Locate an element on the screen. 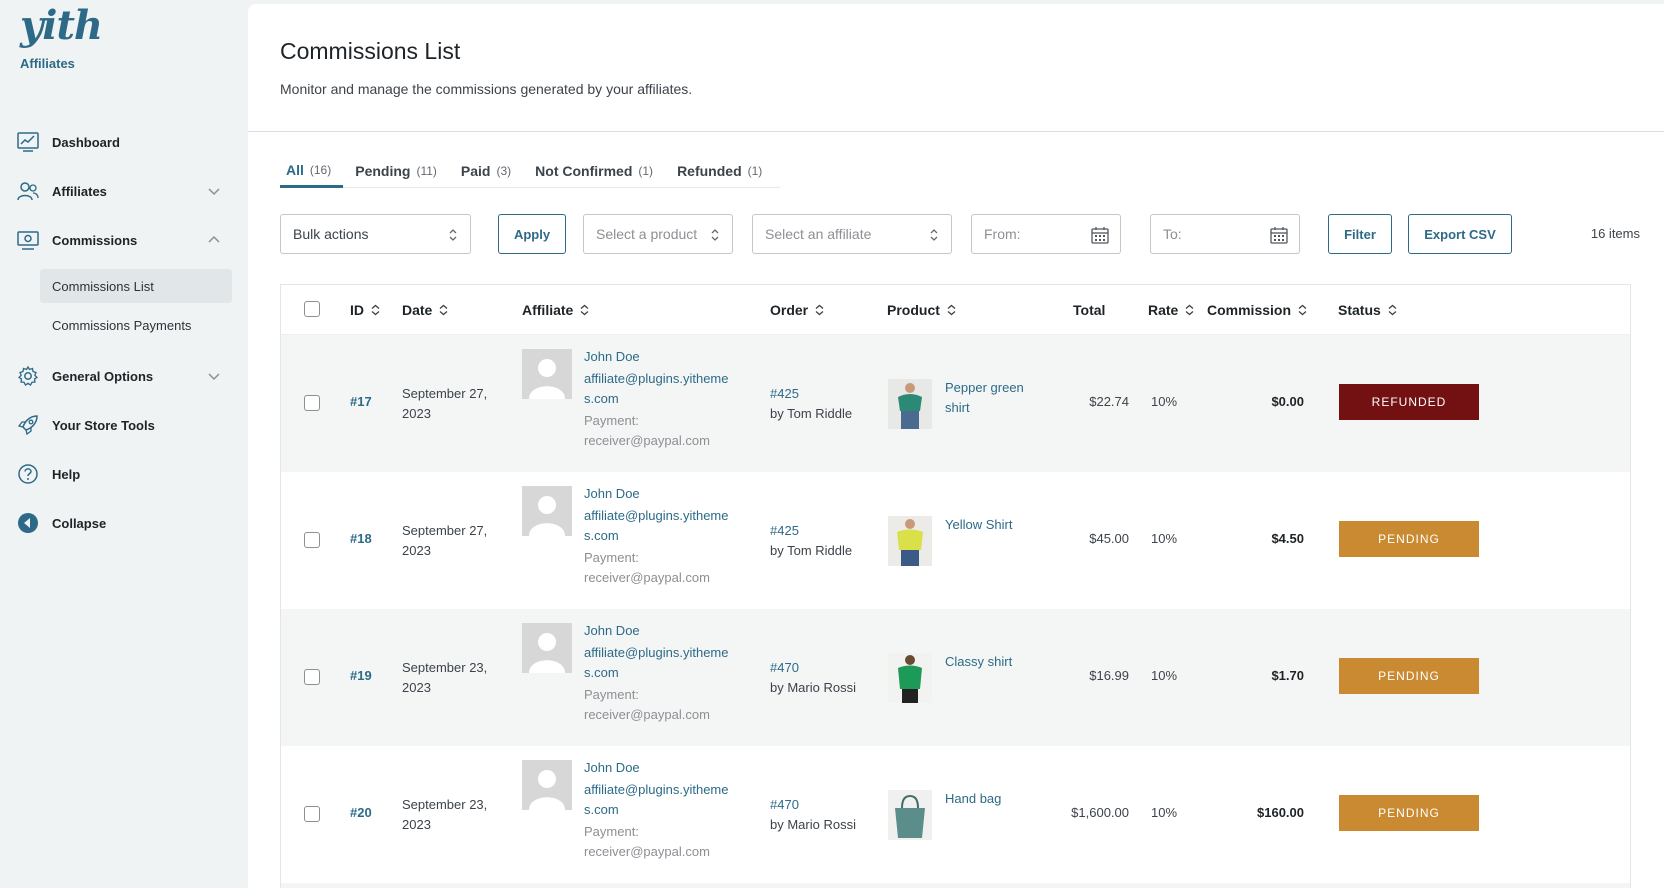 This screenshot has width=1664, height=888. column-label: Rate is located at coordinates (1163, 310).